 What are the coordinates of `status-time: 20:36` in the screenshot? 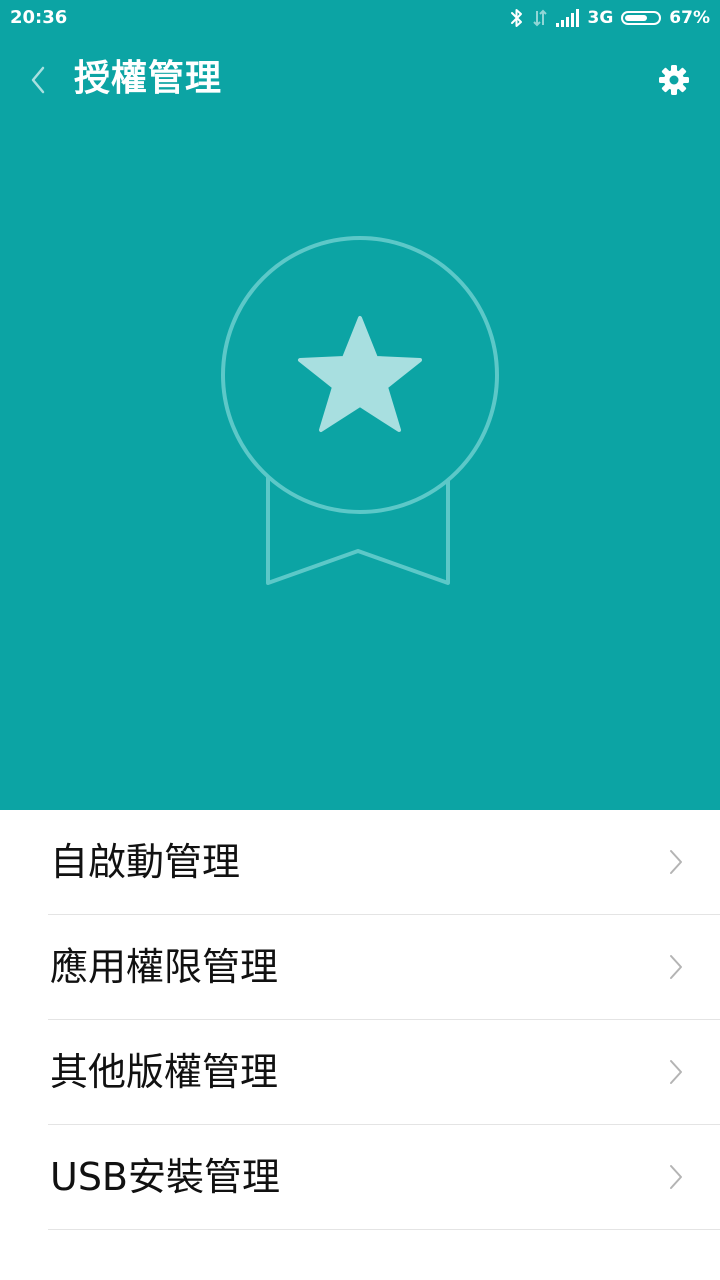 It's located at (39, 17).